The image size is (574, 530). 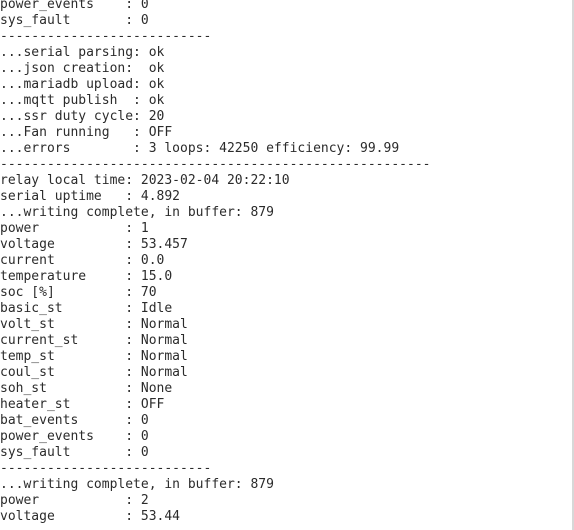 I want to click on terminal-line: temp_st : Normal, so click(x=94, y=356).